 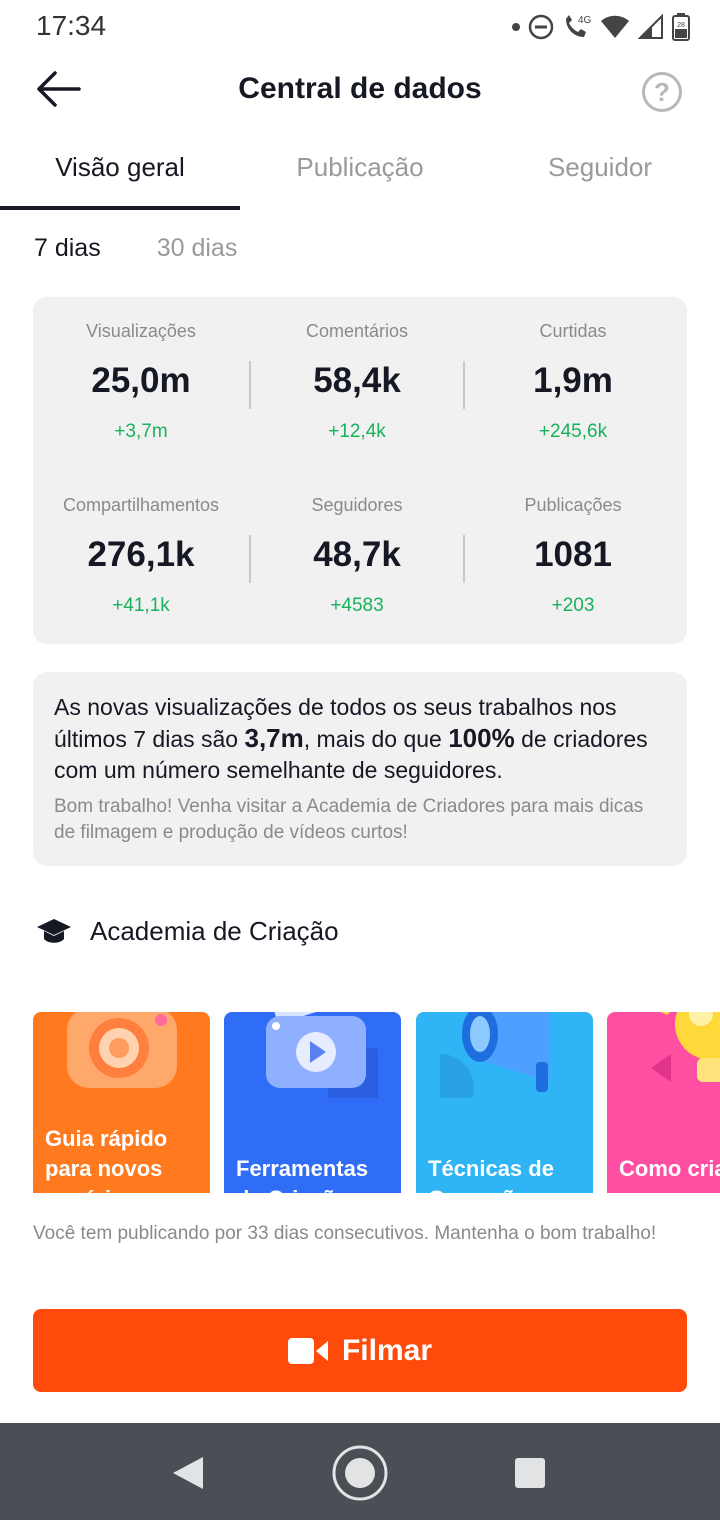 I want to click on stat-value: 1081, so click(x=573, y=554).